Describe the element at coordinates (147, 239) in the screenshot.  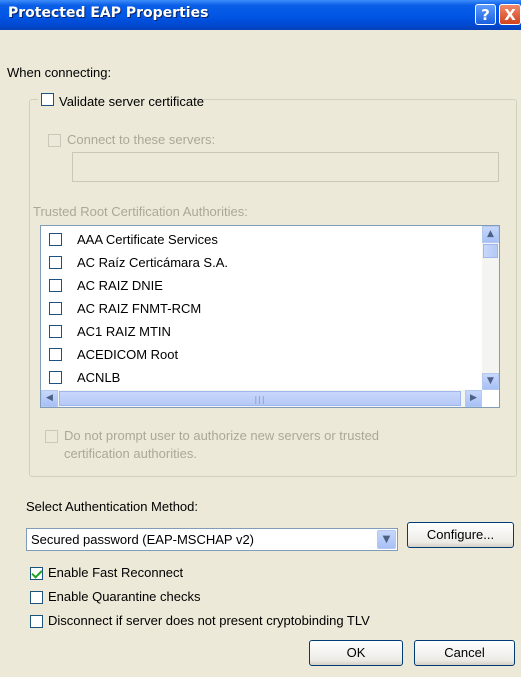
I see `cert-label: AAA Certificate Services` at that location.